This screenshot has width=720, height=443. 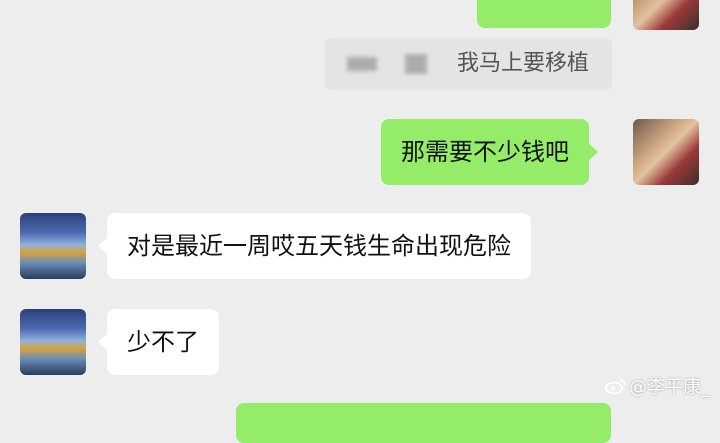 I want to click on outgoing-message: 那需要不少钱吧, so click(x=489, y=152).